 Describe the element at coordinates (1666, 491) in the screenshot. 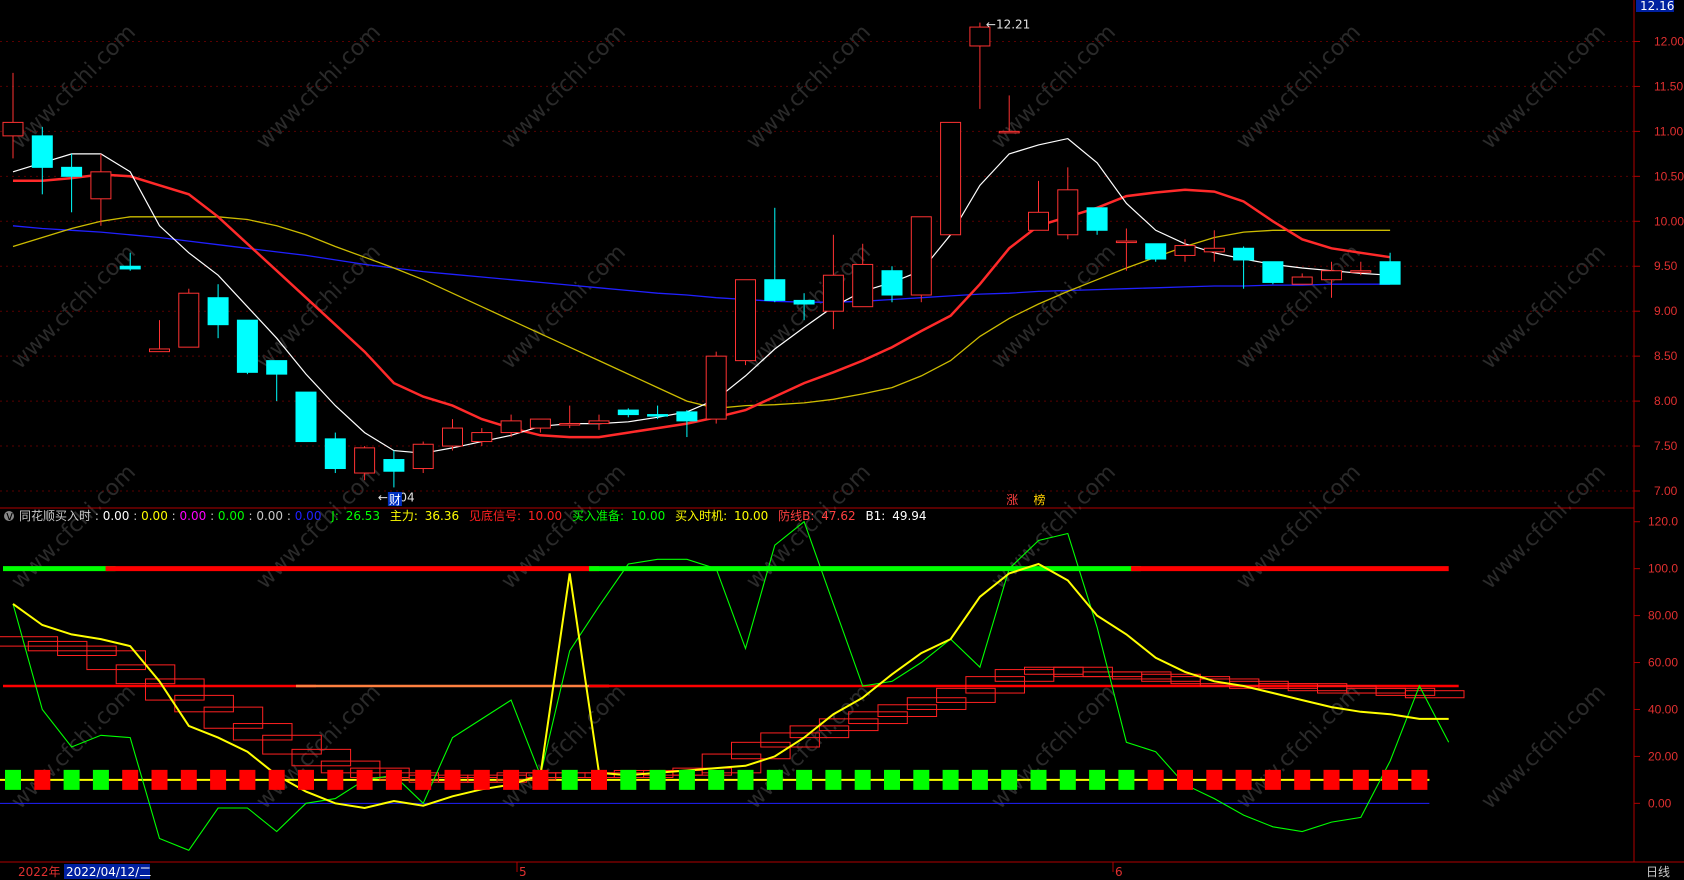

I see `price-axis-label: 7.00` at that location.